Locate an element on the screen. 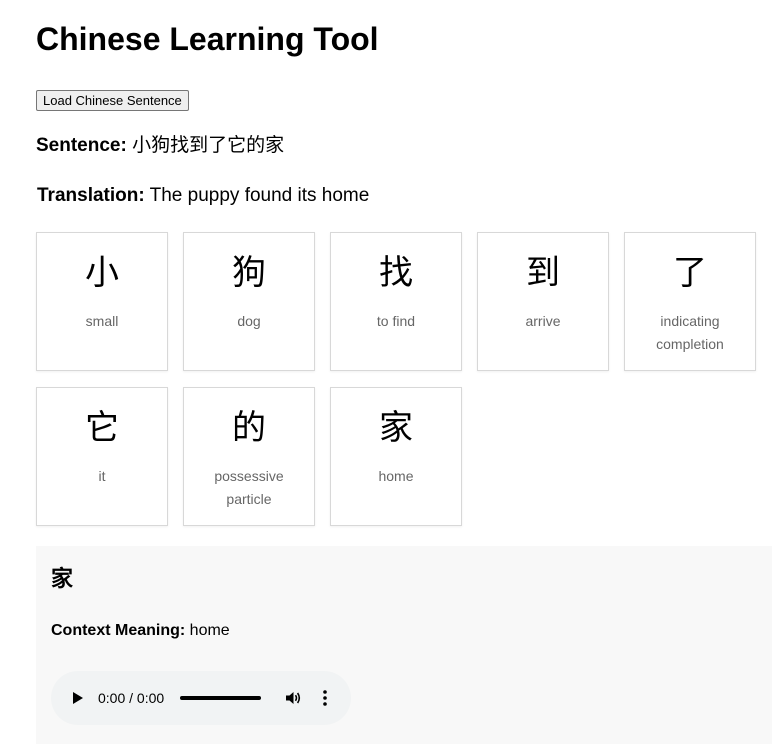  character-card: 它 it is located at coordinates (102, 456).